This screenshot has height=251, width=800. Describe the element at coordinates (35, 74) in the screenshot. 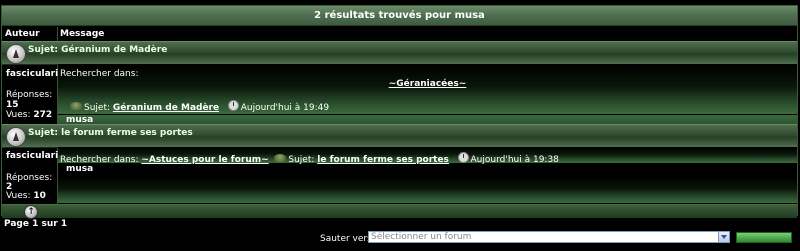

I see `author-name-1: fascicularia` at that location.